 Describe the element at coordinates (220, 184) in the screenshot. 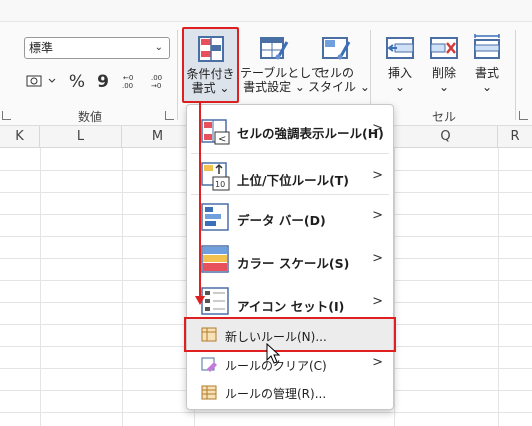

I see `top-bottom-icon-number: 10` at that location.